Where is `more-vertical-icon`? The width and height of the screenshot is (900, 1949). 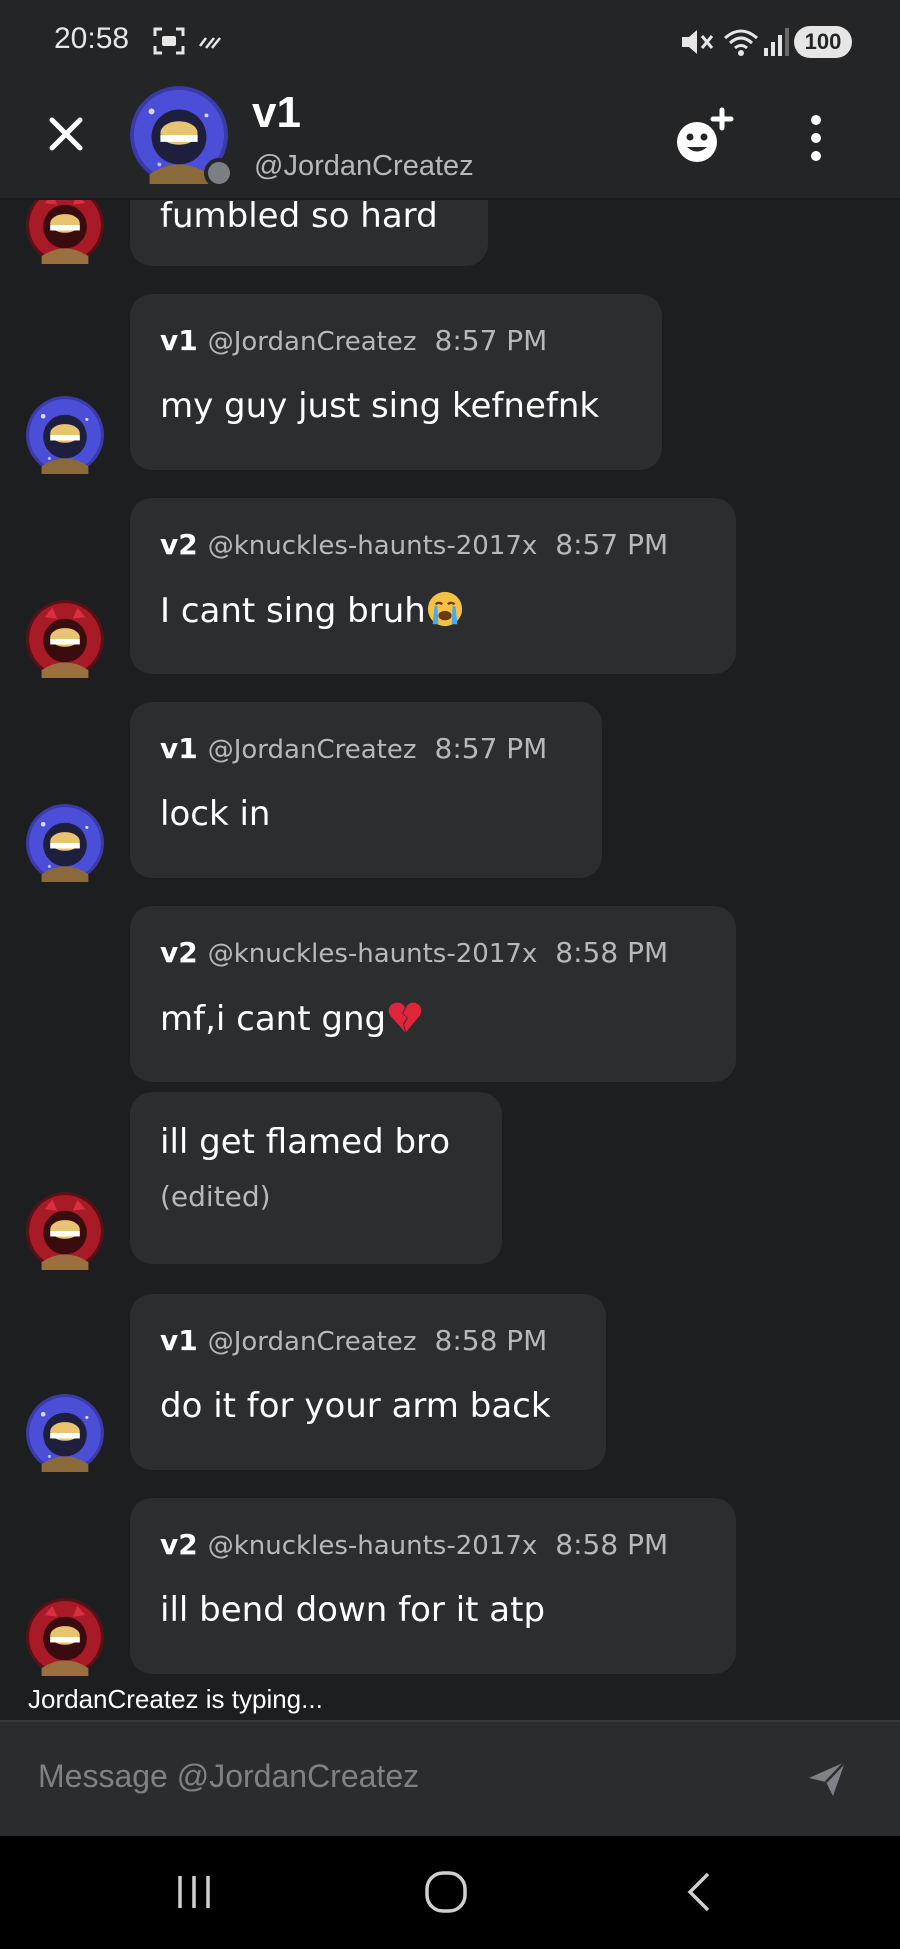 more-vertical-icon is located at coordinates (816, 138).